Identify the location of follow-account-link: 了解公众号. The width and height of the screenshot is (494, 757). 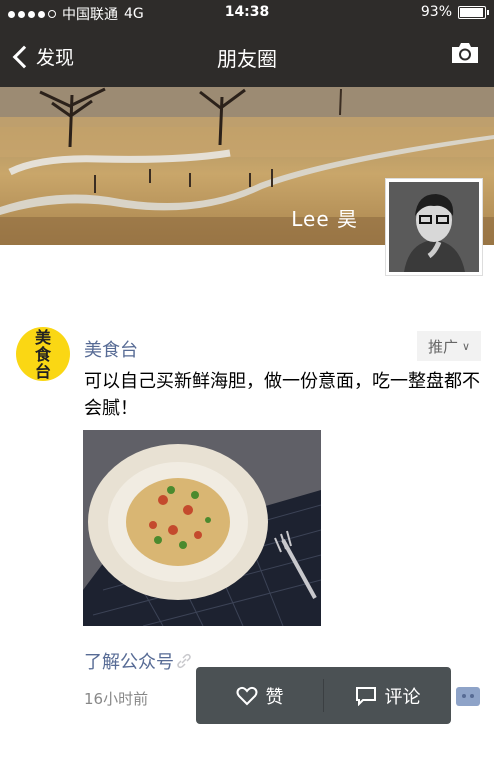
(138, 661).